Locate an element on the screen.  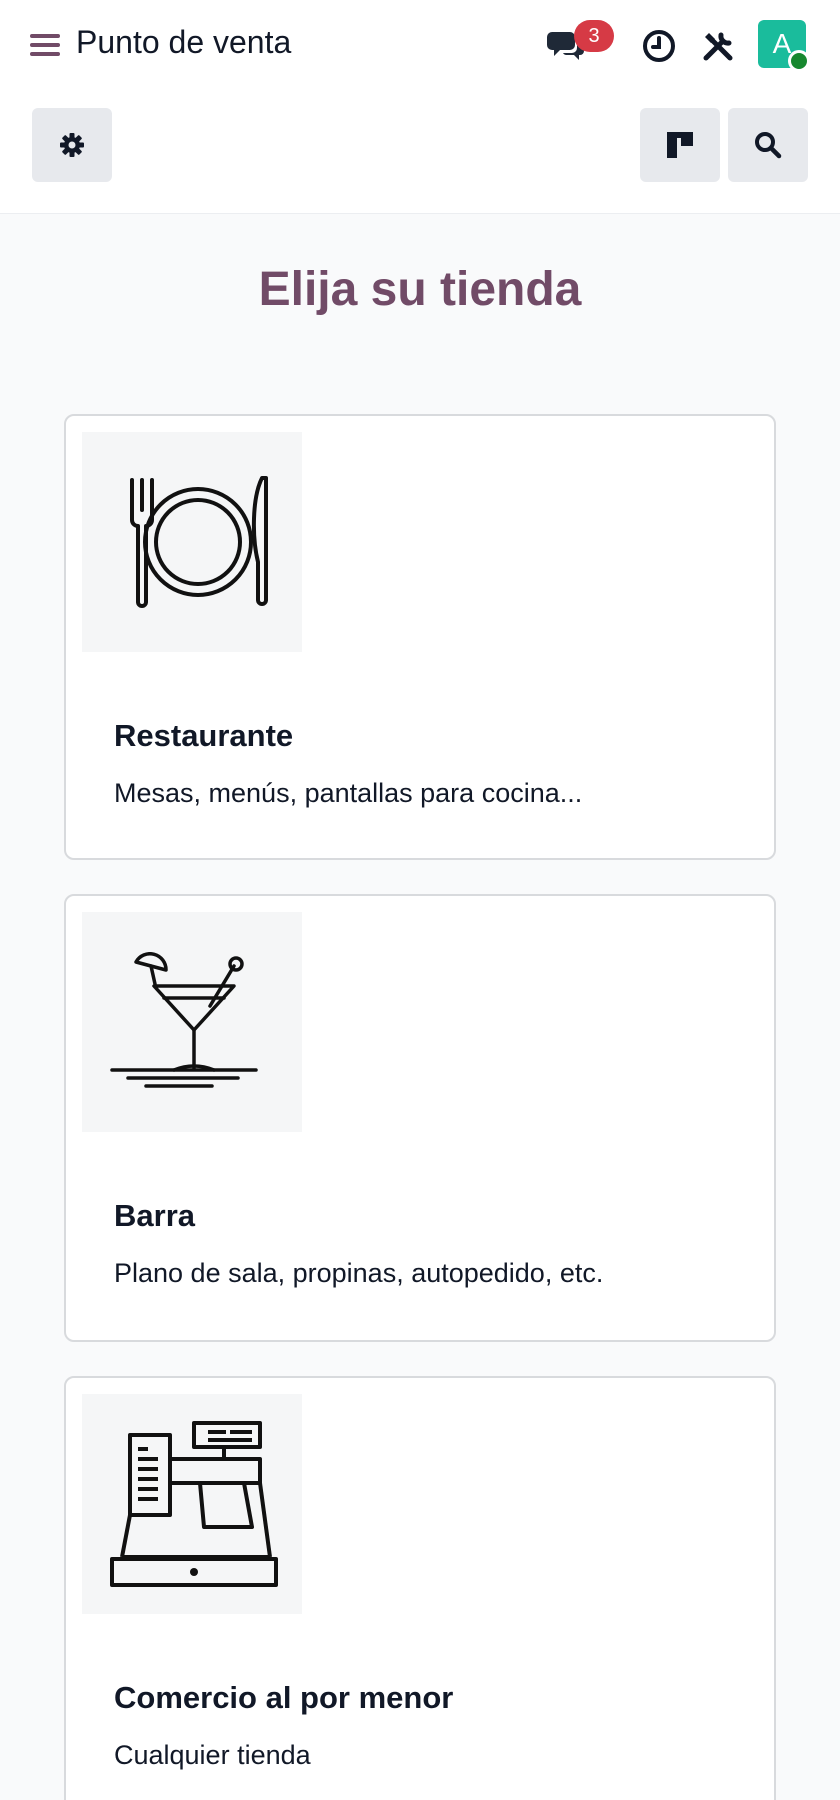
kanban-view-button is located at coordinates (680, 145).